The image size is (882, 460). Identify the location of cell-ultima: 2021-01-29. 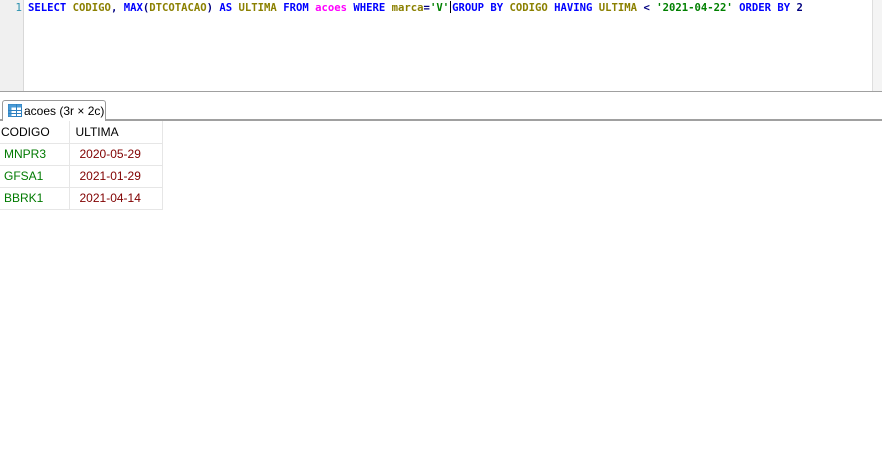
(116, 176).